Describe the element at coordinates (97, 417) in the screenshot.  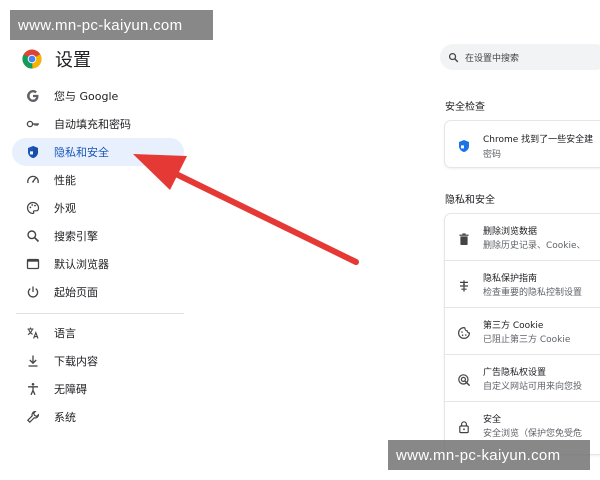
I see `sidebar-item-system: 系统` at that location.